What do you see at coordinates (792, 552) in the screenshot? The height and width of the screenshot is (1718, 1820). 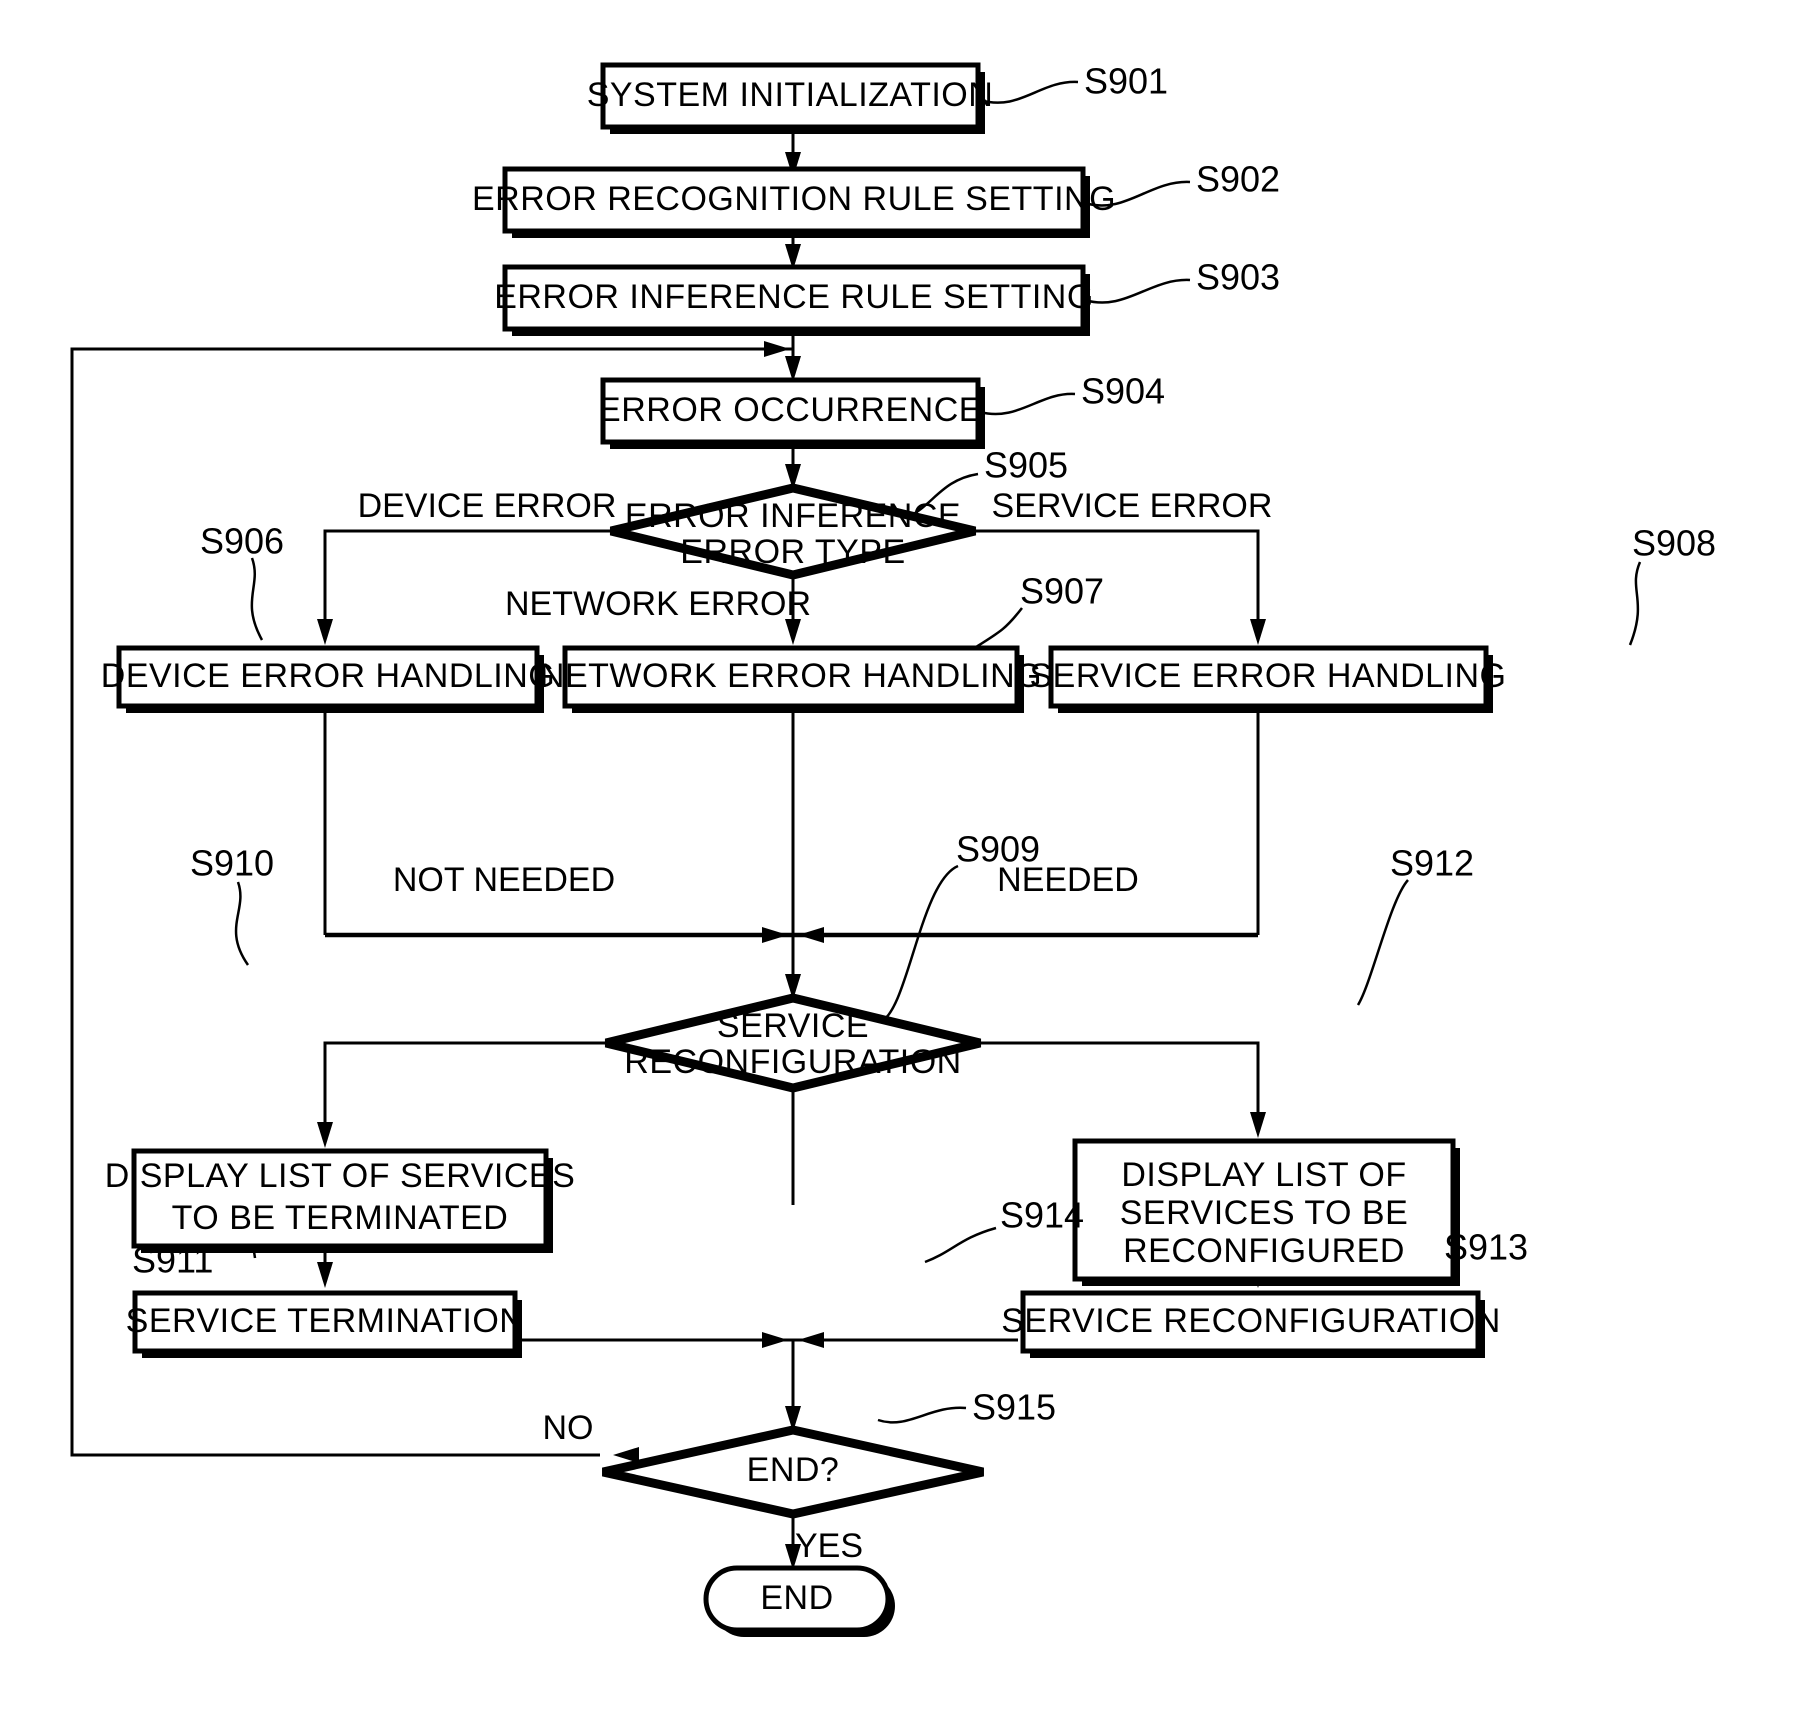 I see `s905-label-line2: ERROR TYPE` at bounding box center [792, 552].